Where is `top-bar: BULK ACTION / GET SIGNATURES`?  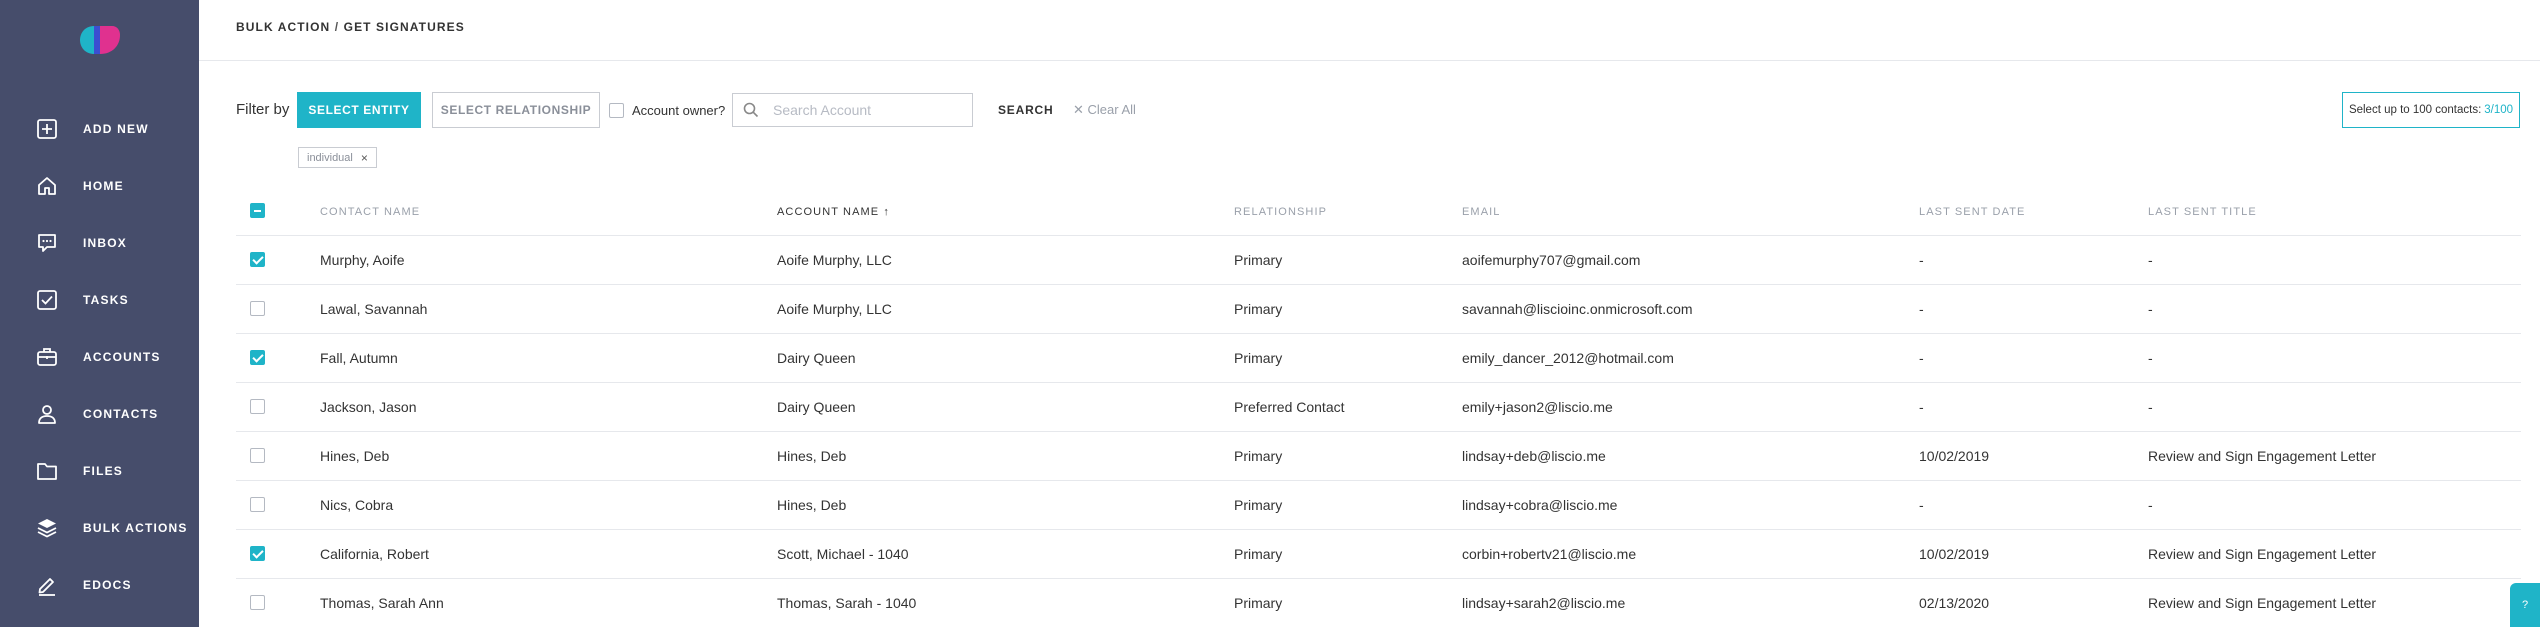 top-bar: BULK ACTION / GET SIGNATURES is located at coordinates (1369, 30).